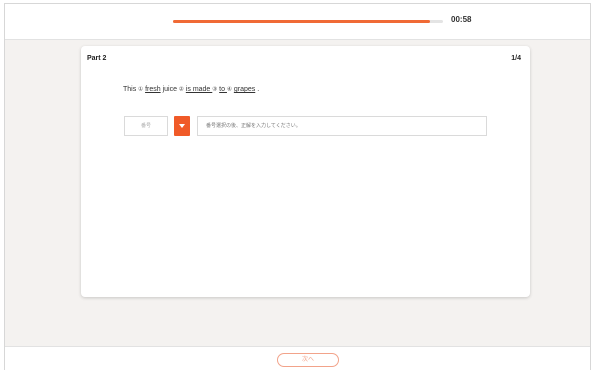  I want to click on timer-text: 00:58, so click(461, 19).